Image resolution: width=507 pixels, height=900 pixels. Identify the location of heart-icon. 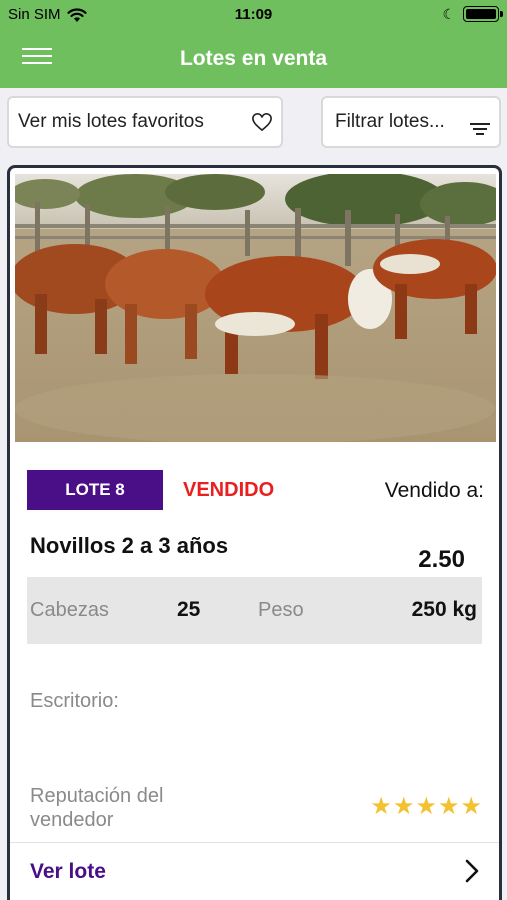
(262, 122).